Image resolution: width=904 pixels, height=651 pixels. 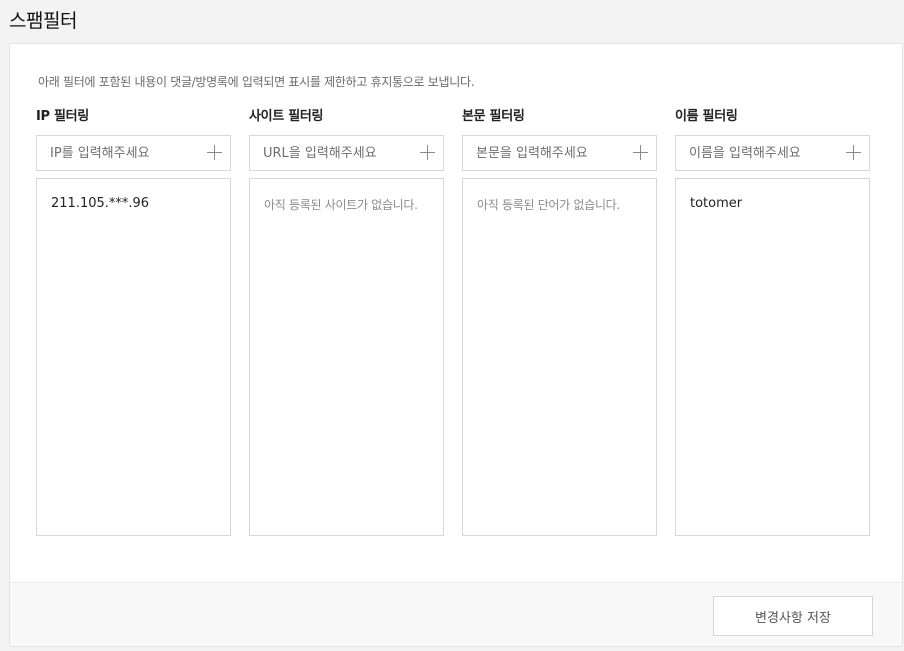 I want to click on save-changes-button: 변경사항 저장, so click(x=793, y=616).